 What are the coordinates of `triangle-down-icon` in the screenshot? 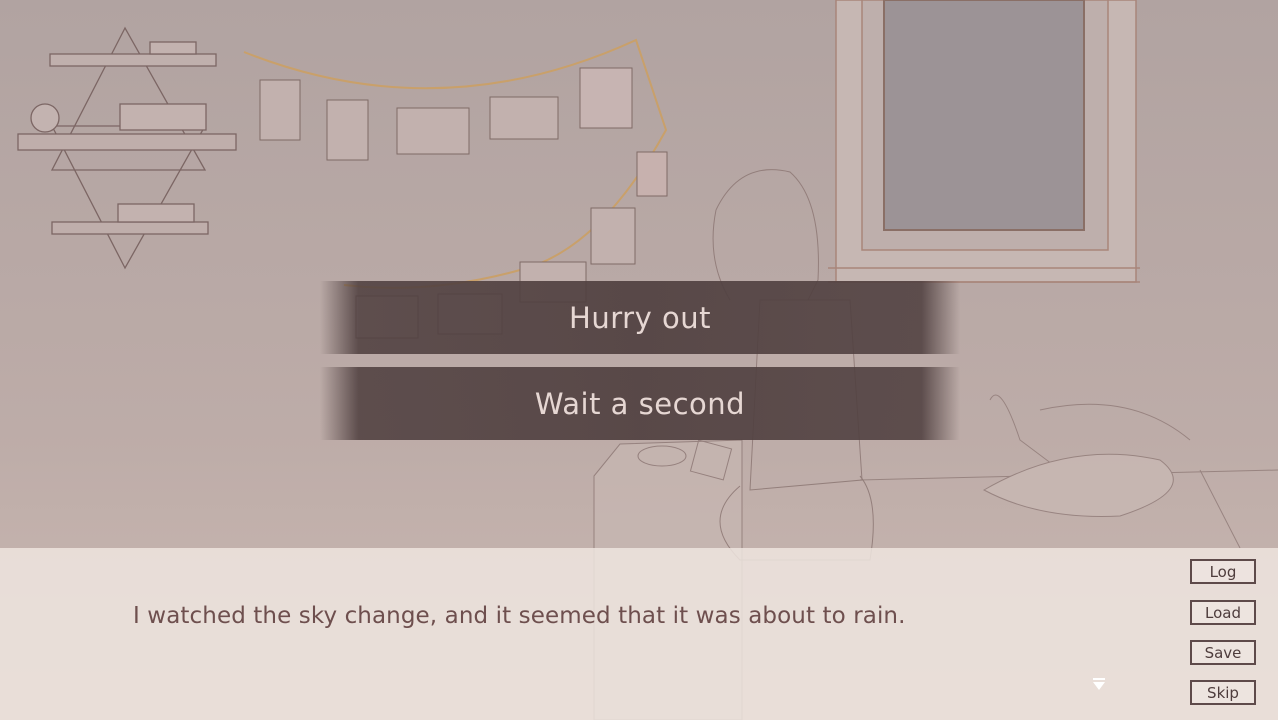 It's located at (1099, 684).